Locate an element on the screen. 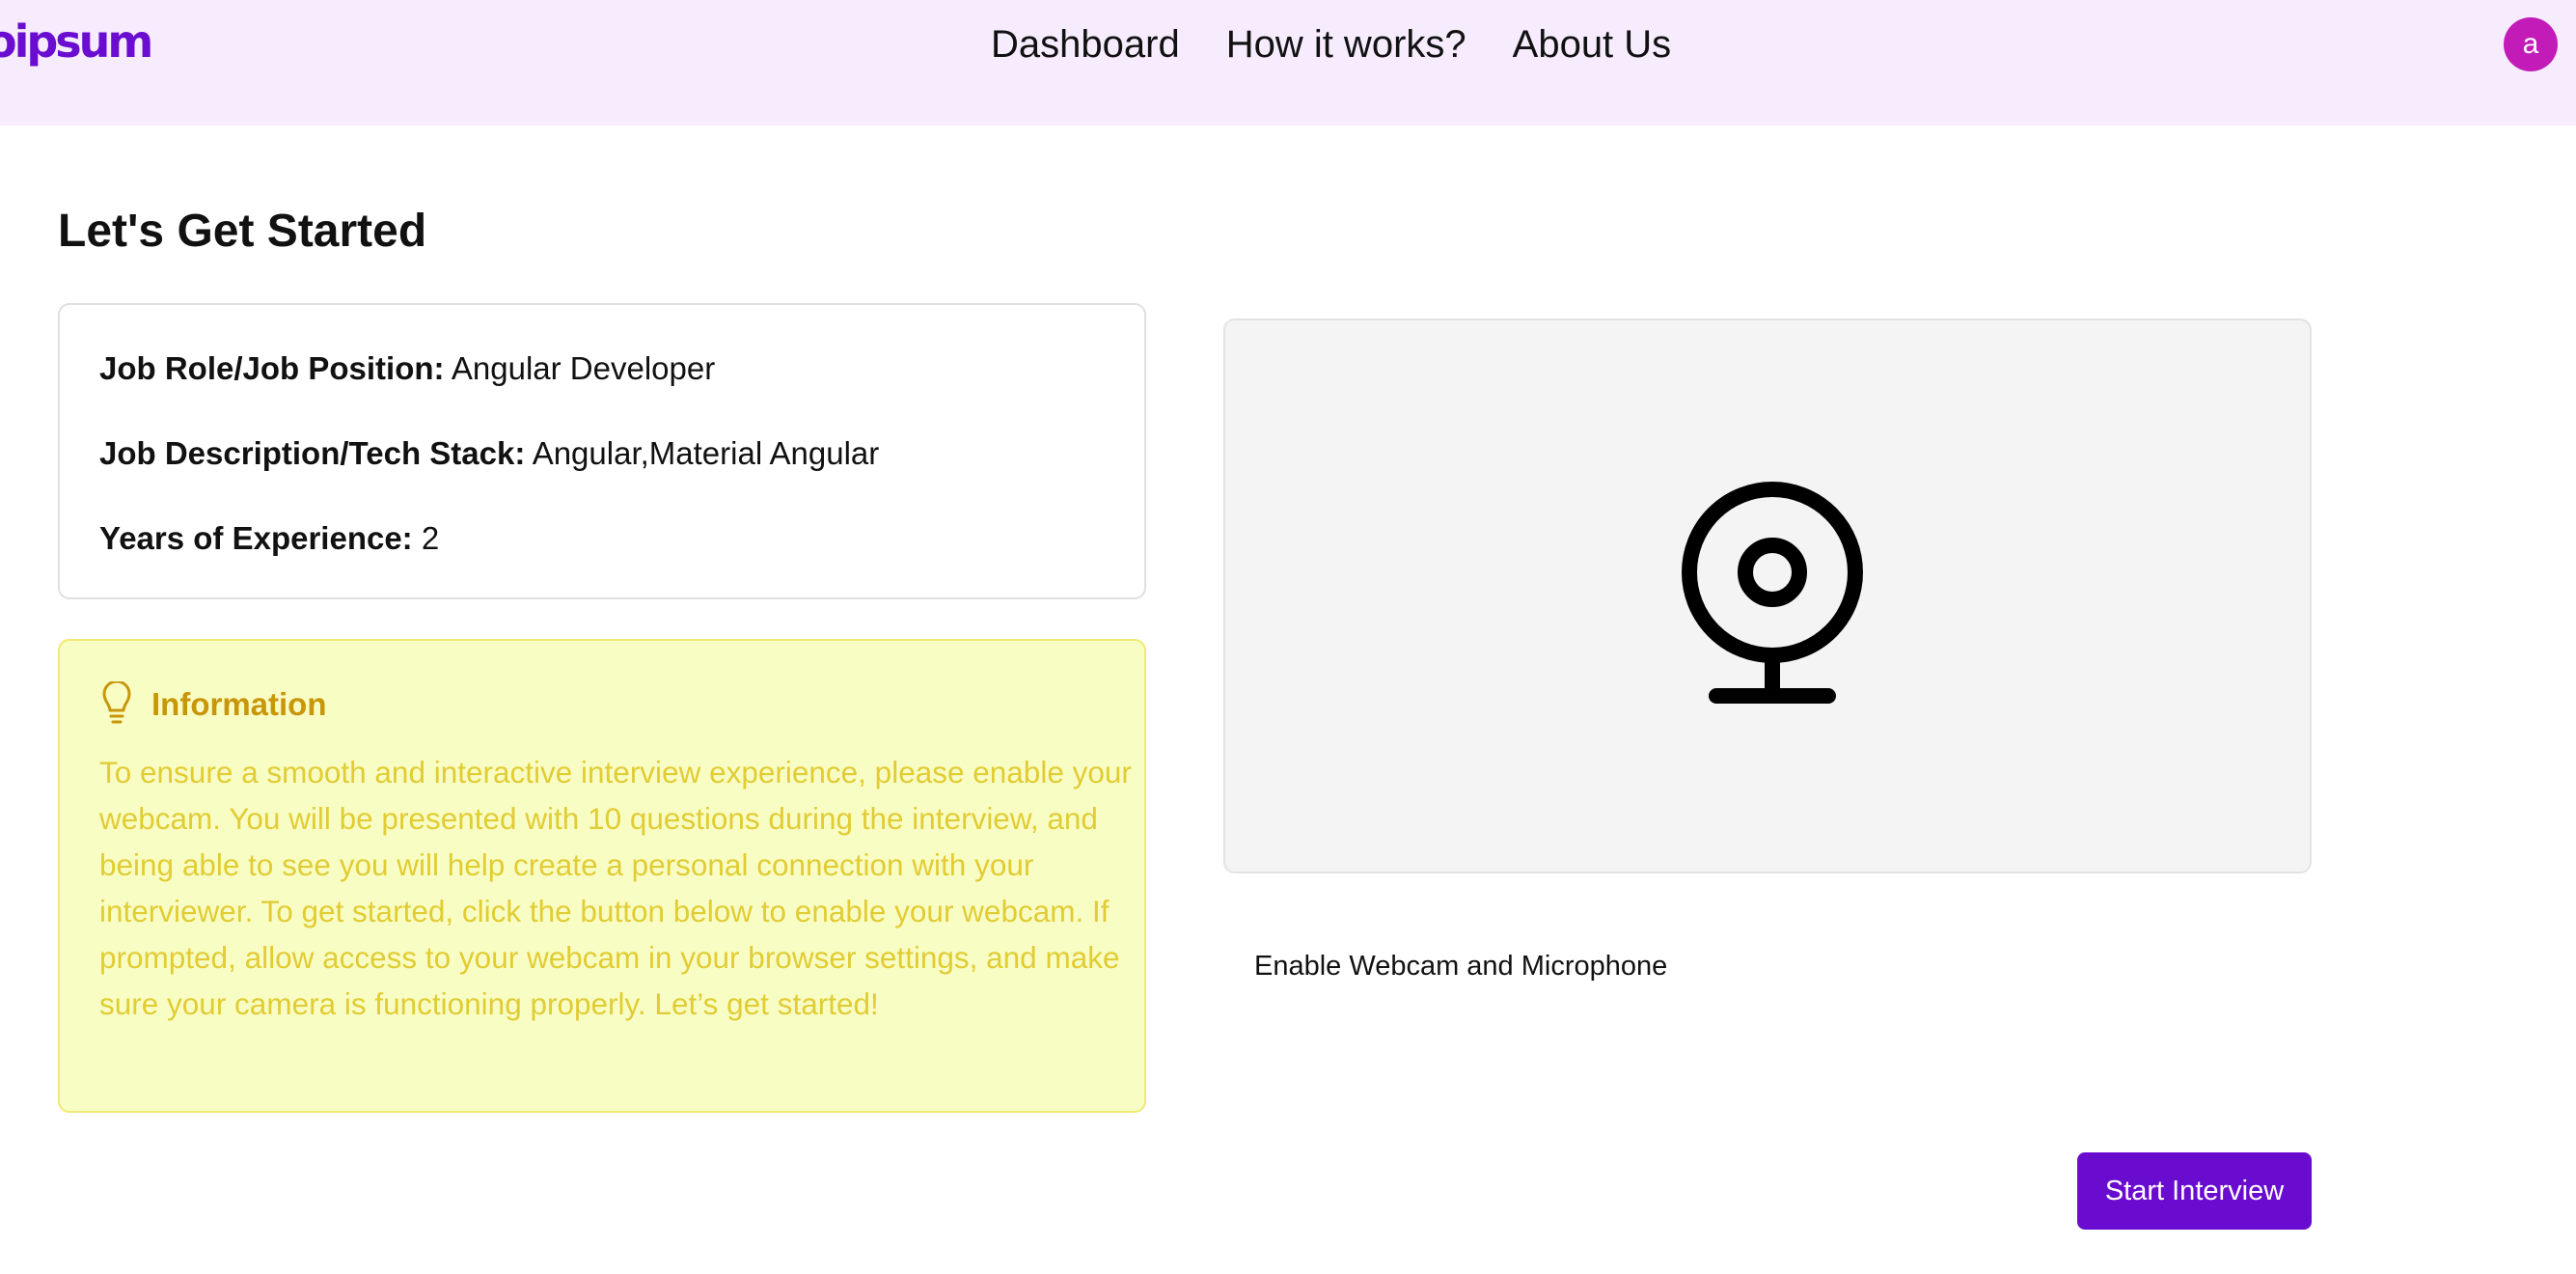 The width and height of the screenshot is (2576, 1274). avatar: a is located at coordinates (2531, 44).